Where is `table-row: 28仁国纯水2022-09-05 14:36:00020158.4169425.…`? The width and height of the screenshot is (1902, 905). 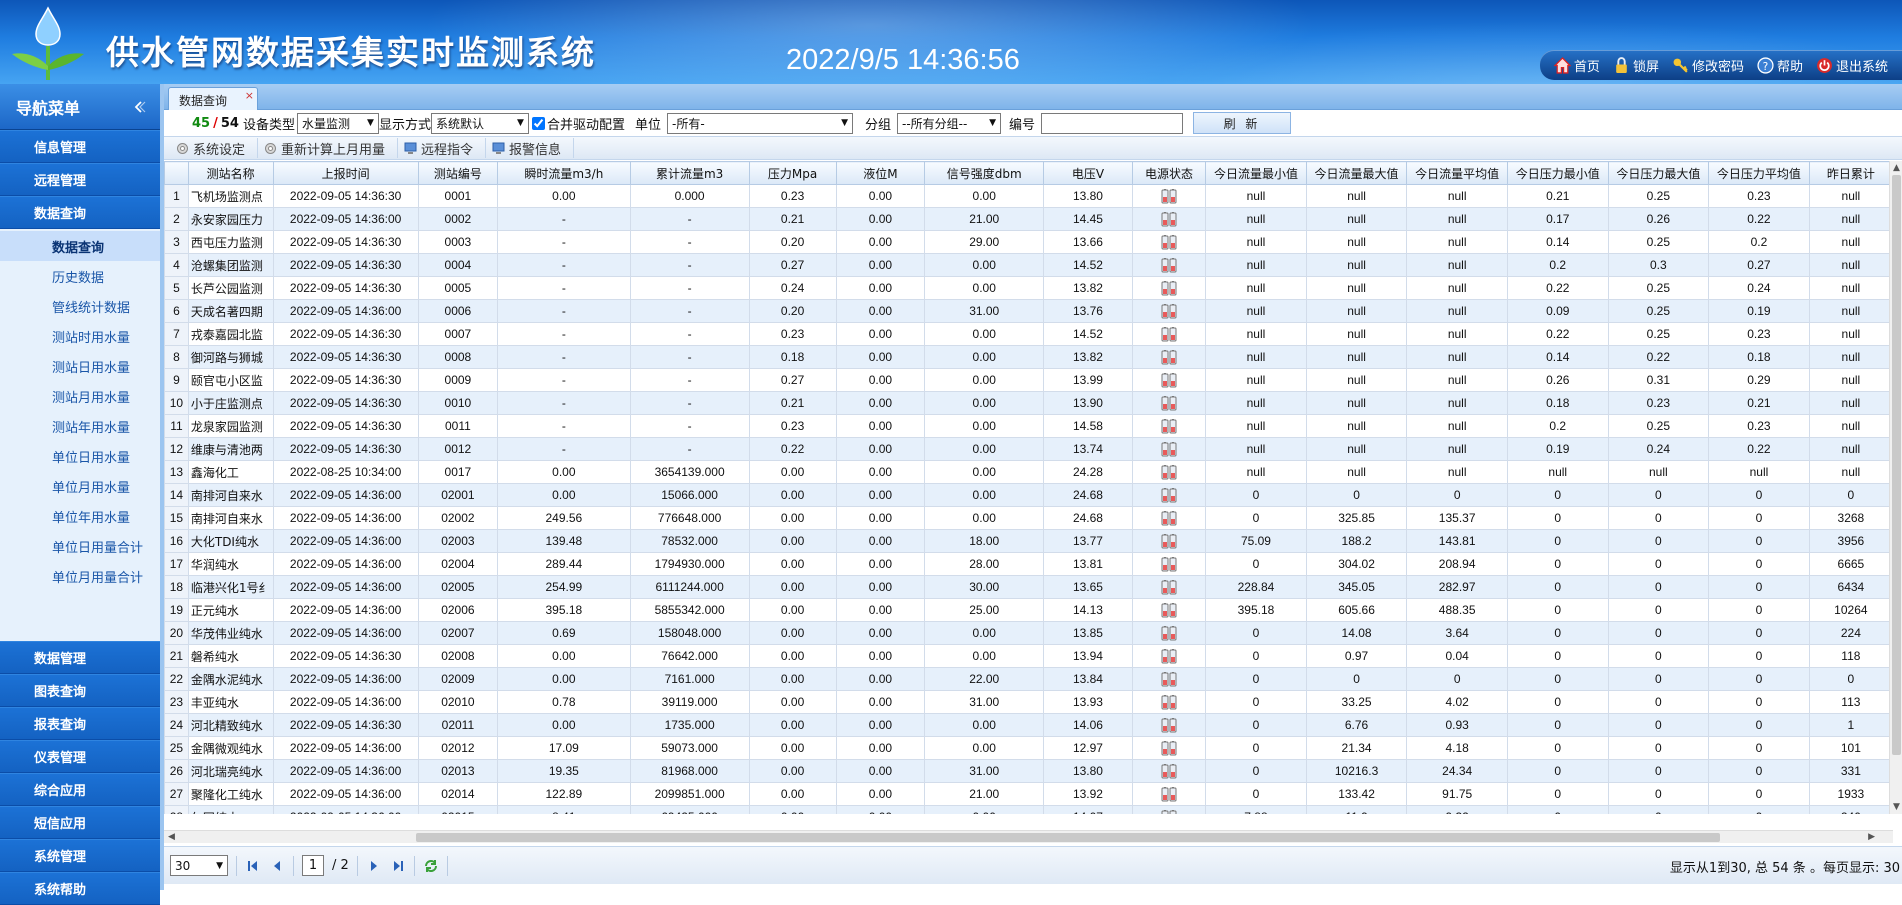
table-row: 28仁国纯水2022-09-05 14:36:00020158.4169425.… is located at coordinates (1028, 809).